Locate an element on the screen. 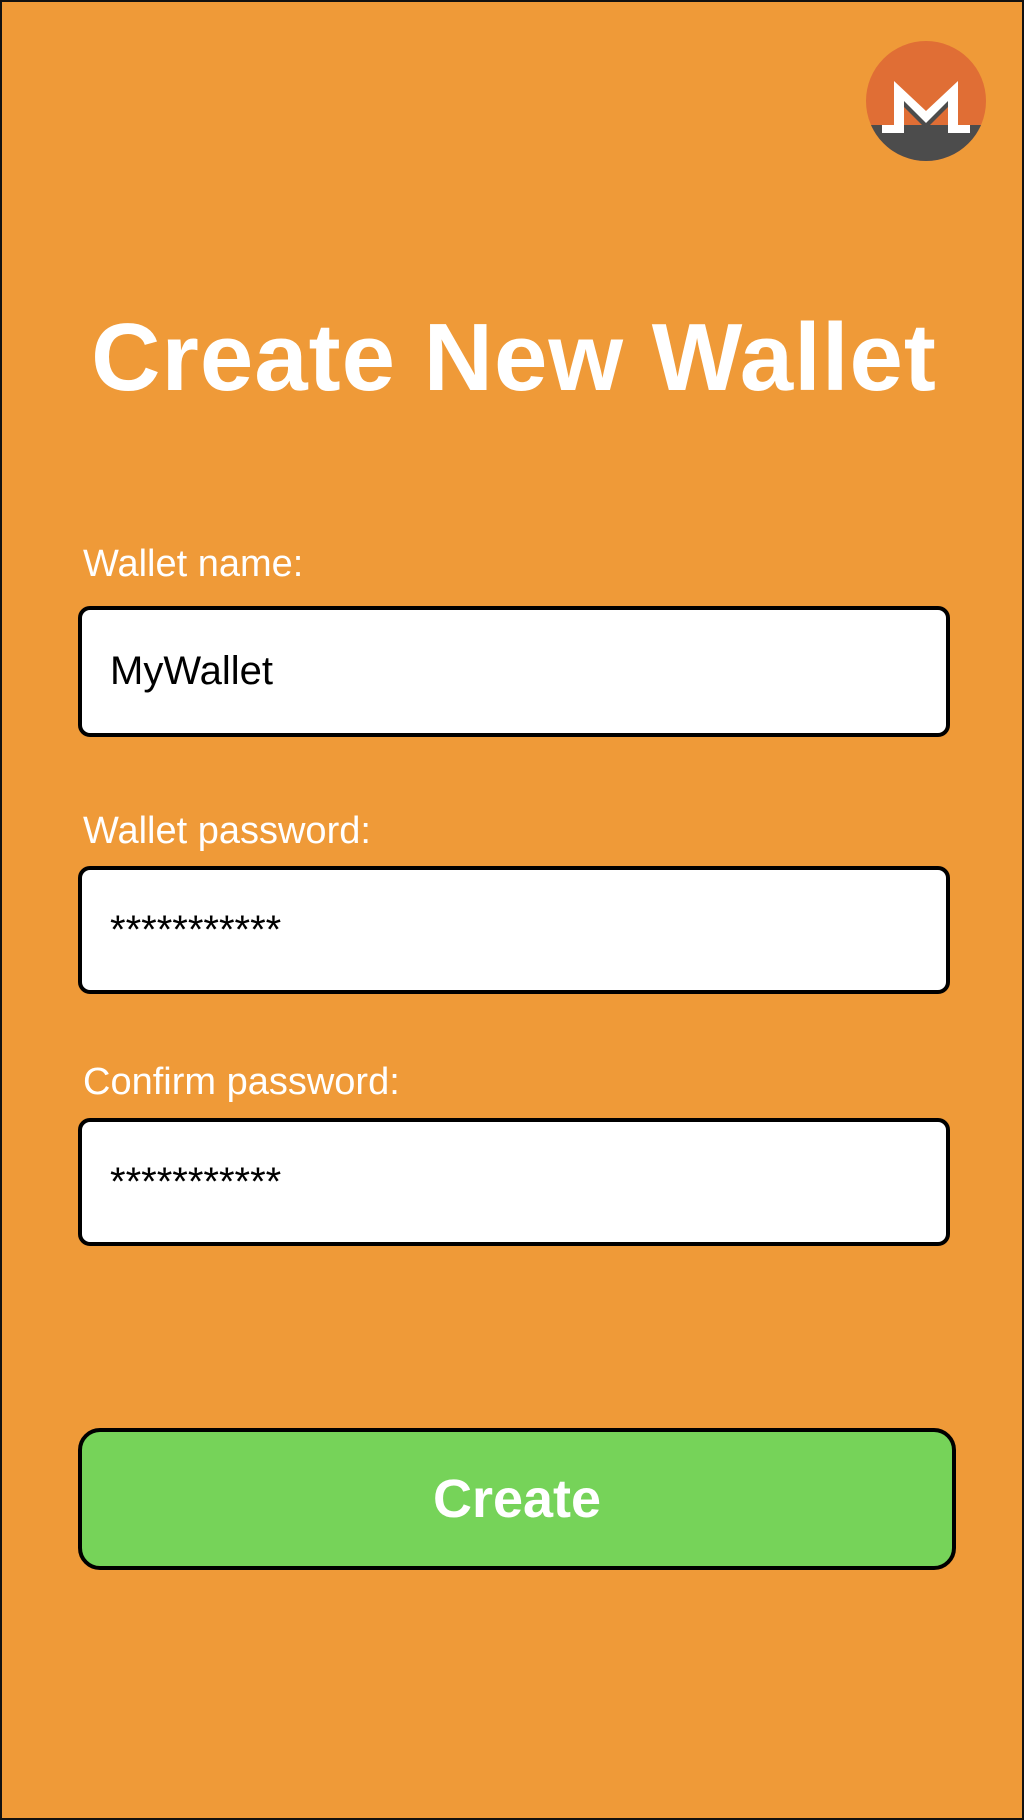 The width and height of the screenshot is (1024, 1820). page-title: Create New Wallet is located at coordinates (514, 357).